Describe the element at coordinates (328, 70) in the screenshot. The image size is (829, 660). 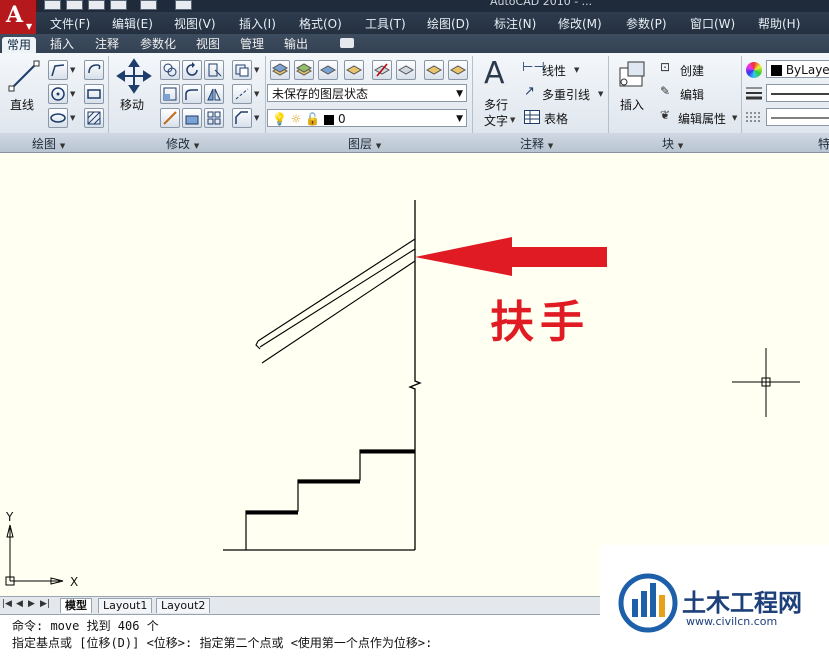
I see `layer-isolate-icon` at that location.